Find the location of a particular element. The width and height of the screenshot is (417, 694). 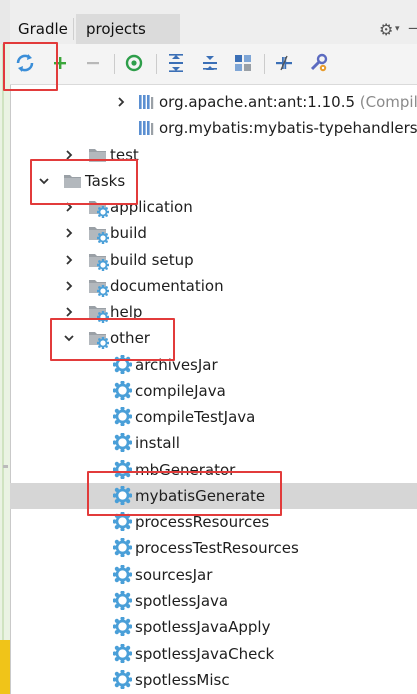

tree-node-label: sourcesJar is located at coordinates (173, 575).